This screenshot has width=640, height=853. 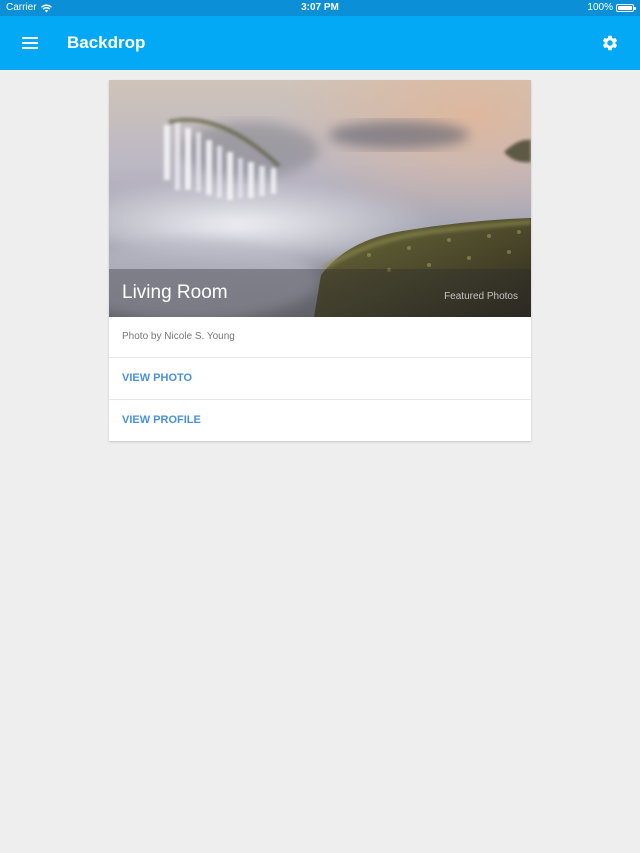 I want to click on status-right: 100%, so click(x=611, y=8).